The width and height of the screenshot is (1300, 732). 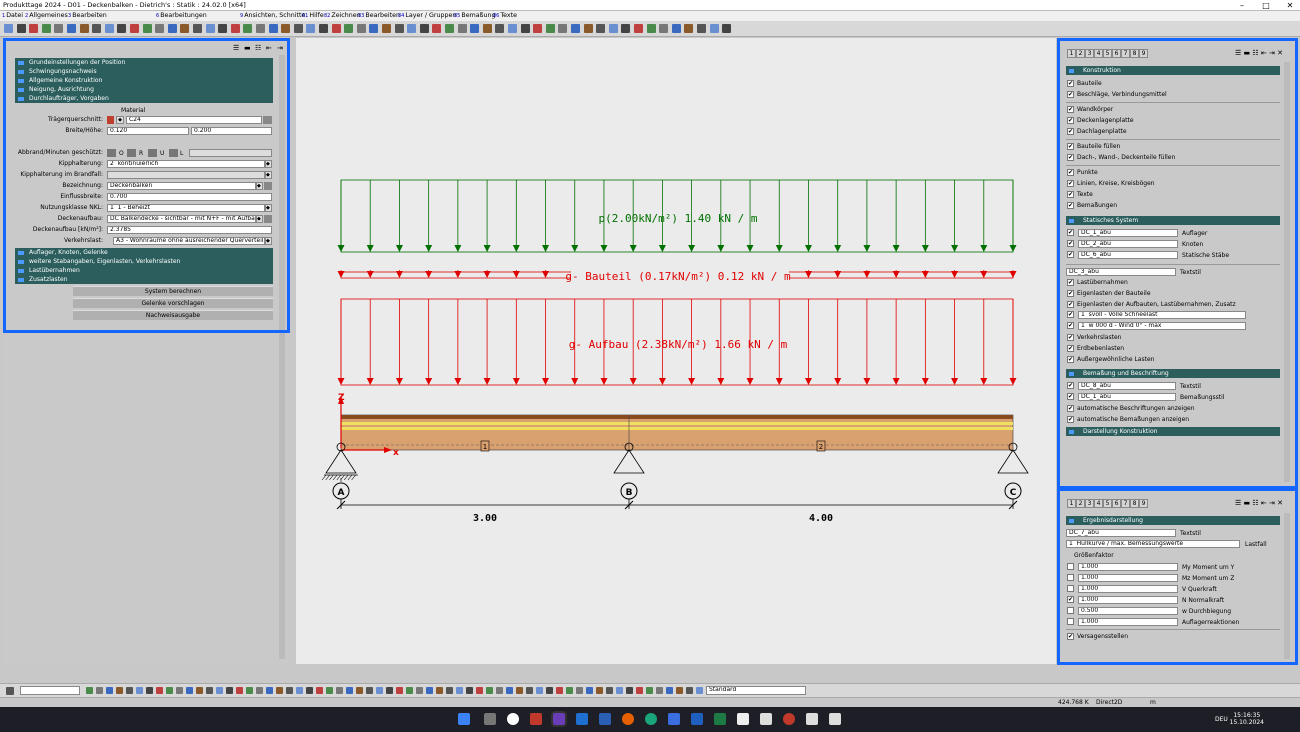 What do you see at coordinates (379, 15) in the screenshot?
I see `menu-bearbeiten-2: 83Bearbeiten` at bounding box center [379, 15].